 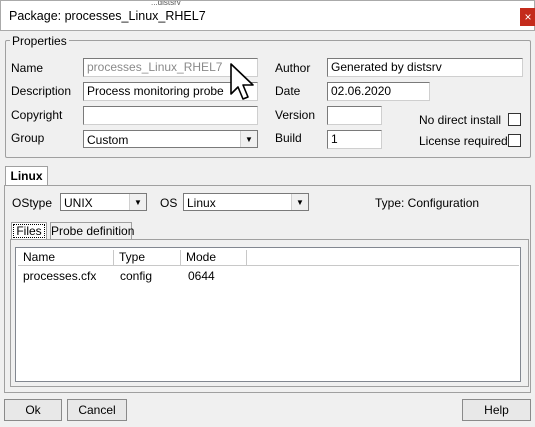 I want to click on no-direct-install-label: No direct install, so click(x=460, y=120).